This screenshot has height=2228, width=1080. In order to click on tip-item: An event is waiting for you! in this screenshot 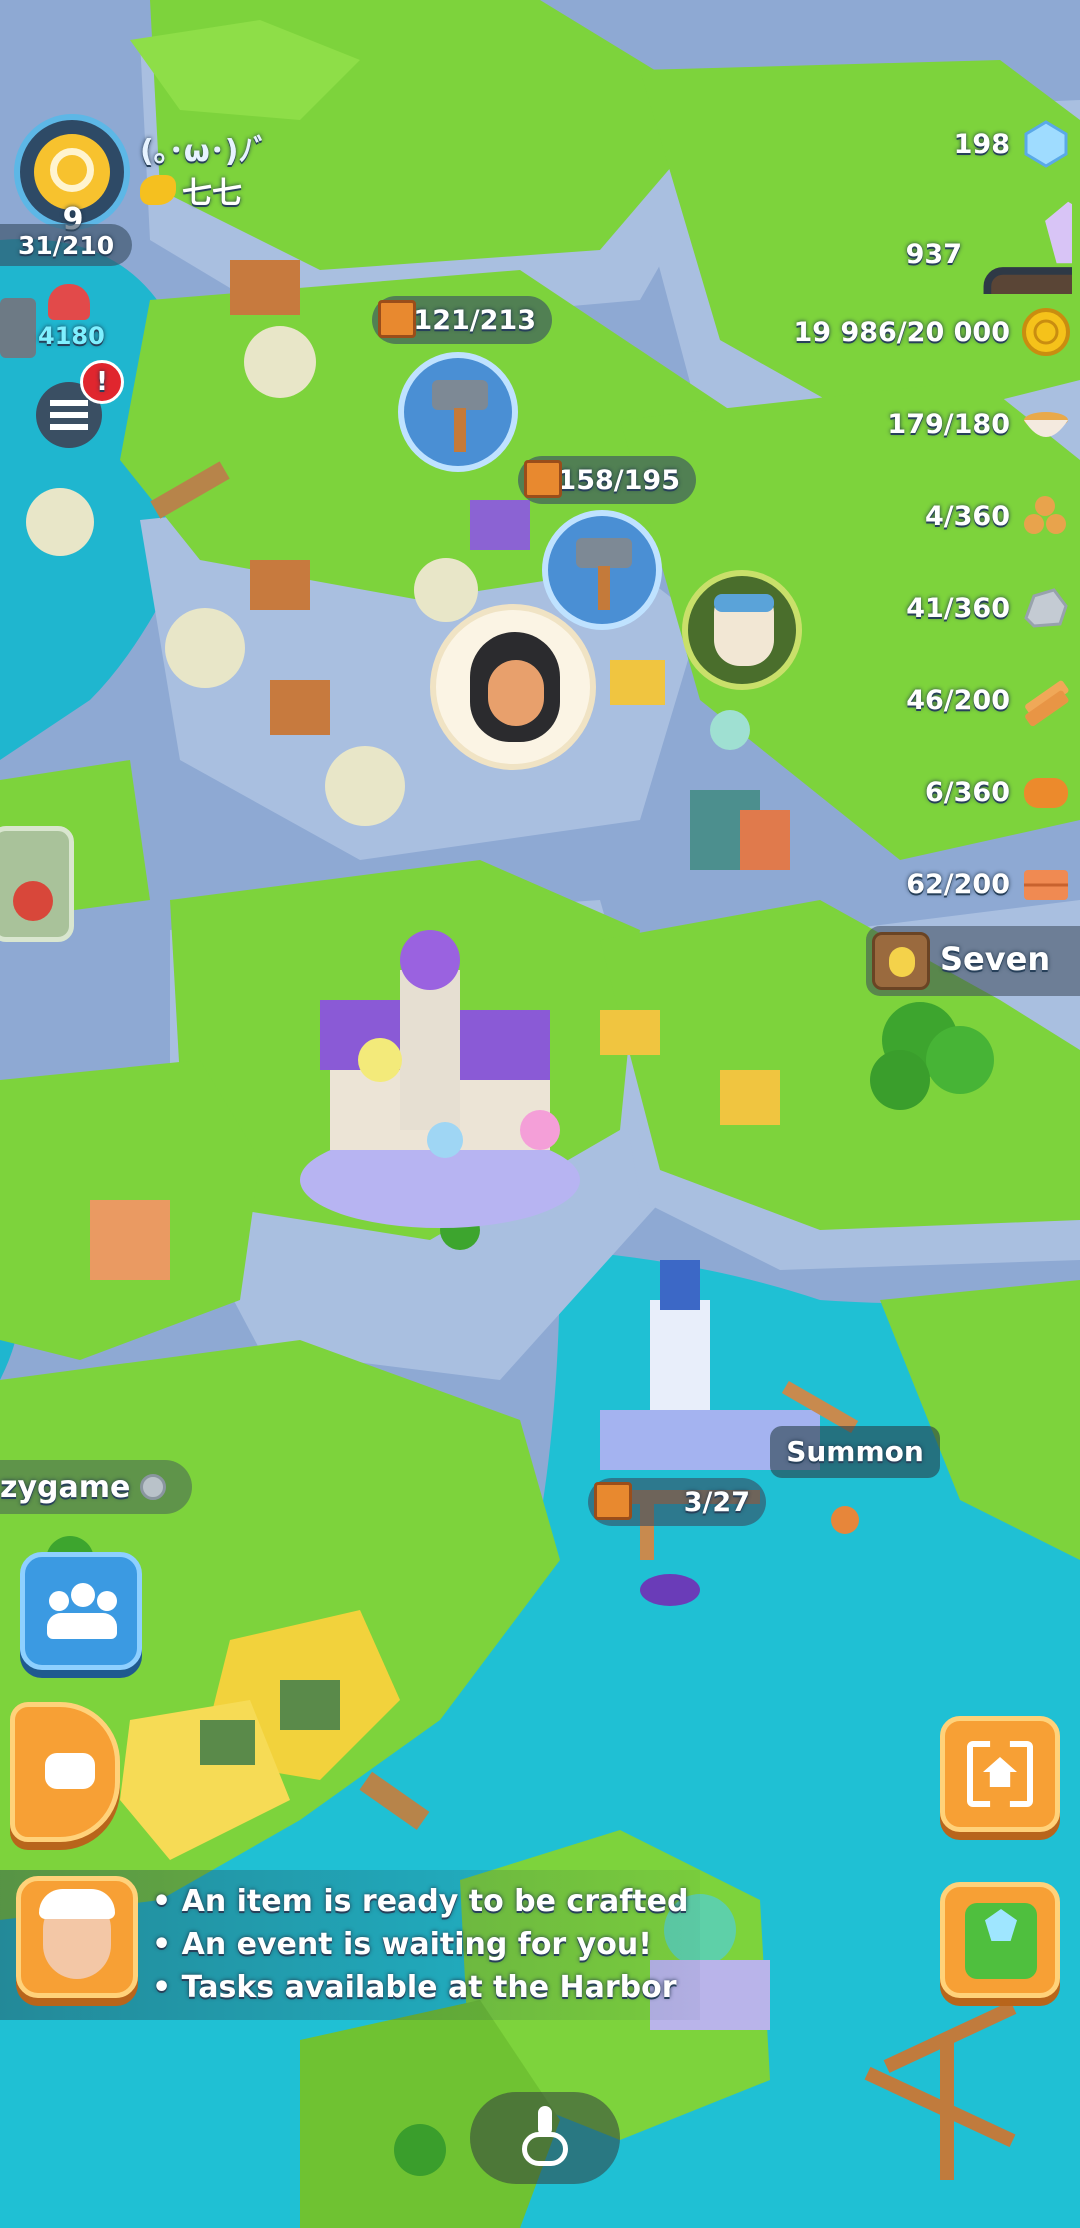, I will do `click(420, 1944)`.